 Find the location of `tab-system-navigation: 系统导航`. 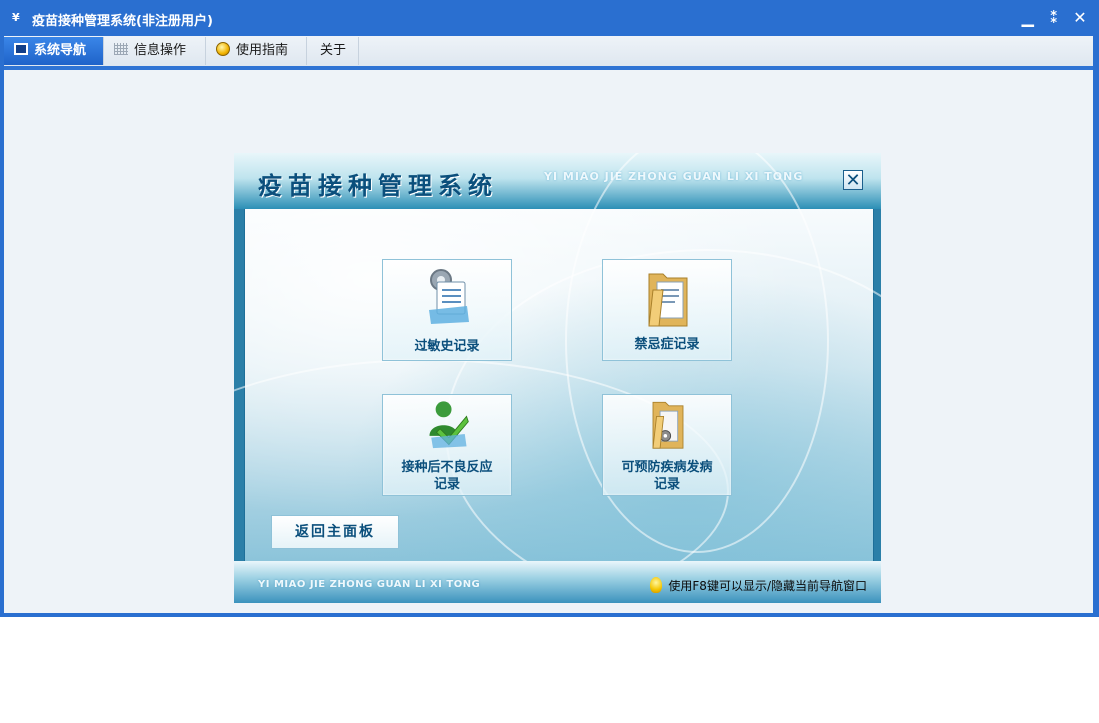

tab-system-navigation: 系统导航 is located at coordinates (54, 51).